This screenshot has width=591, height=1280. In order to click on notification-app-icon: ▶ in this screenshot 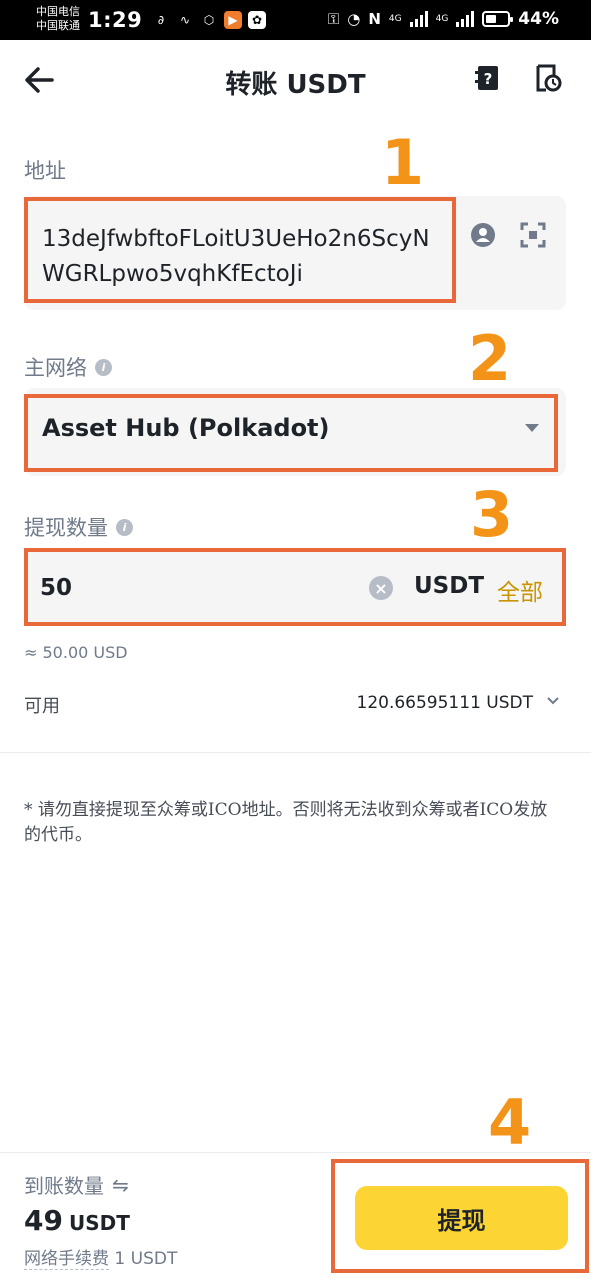, I will do `click(233, 20)`.